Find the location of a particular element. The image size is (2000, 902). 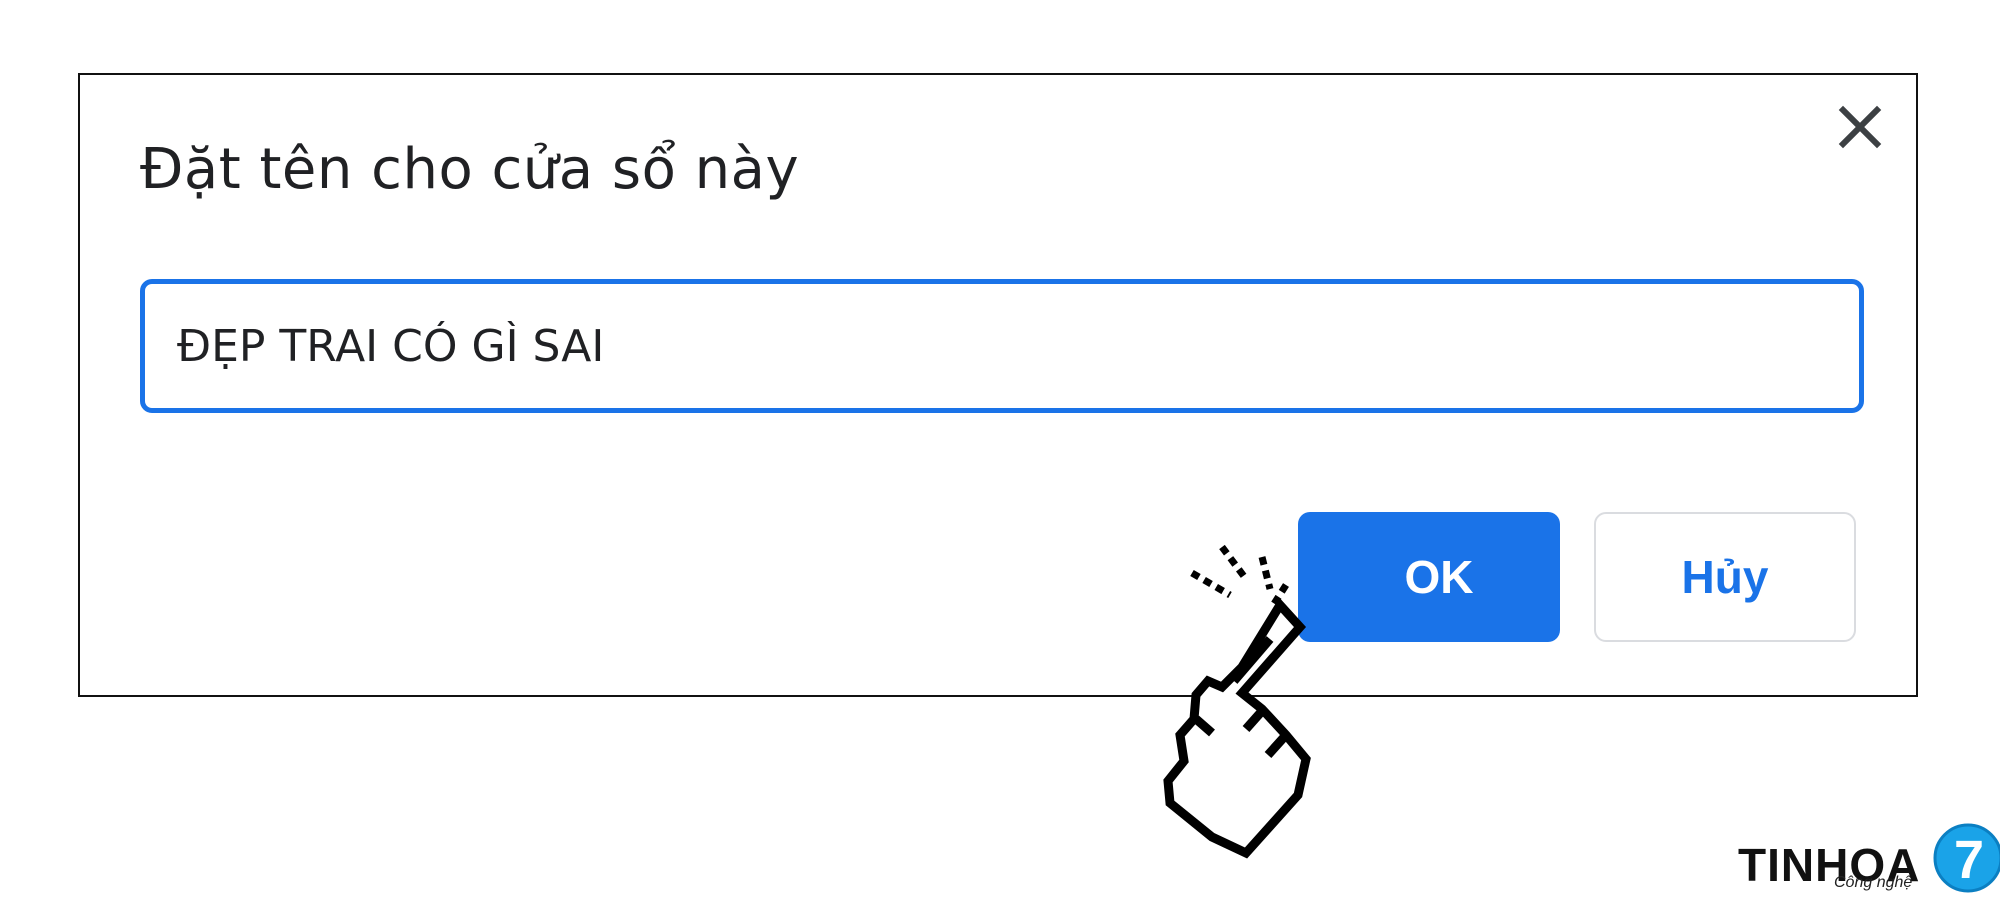

close-button is located at coordinates (1860, 127).